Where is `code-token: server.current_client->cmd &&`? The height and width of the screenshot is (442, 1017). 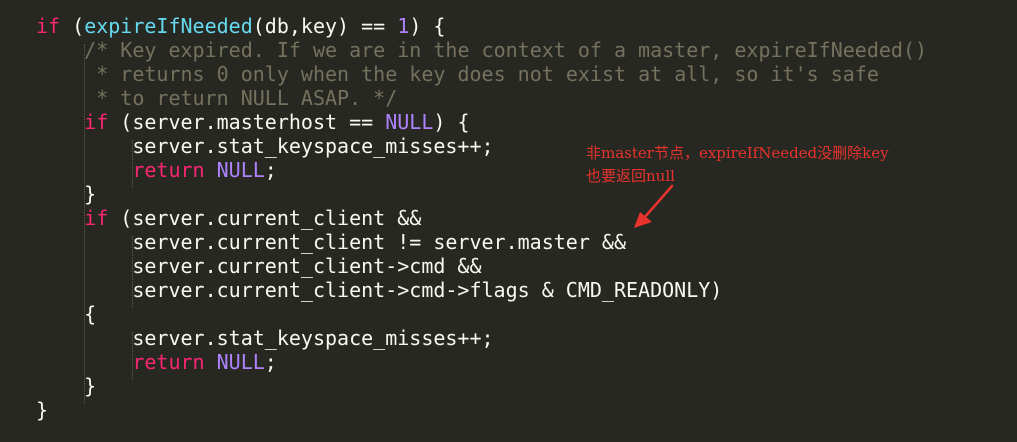 code-token: server.current_client->cmd && is located at coordinates (259, 266).